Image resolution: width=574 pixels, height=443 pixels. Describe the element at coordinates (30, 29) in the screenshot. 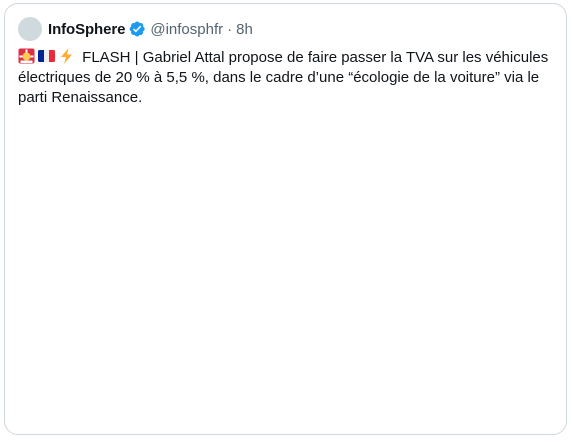

I see `avatar` at that location.